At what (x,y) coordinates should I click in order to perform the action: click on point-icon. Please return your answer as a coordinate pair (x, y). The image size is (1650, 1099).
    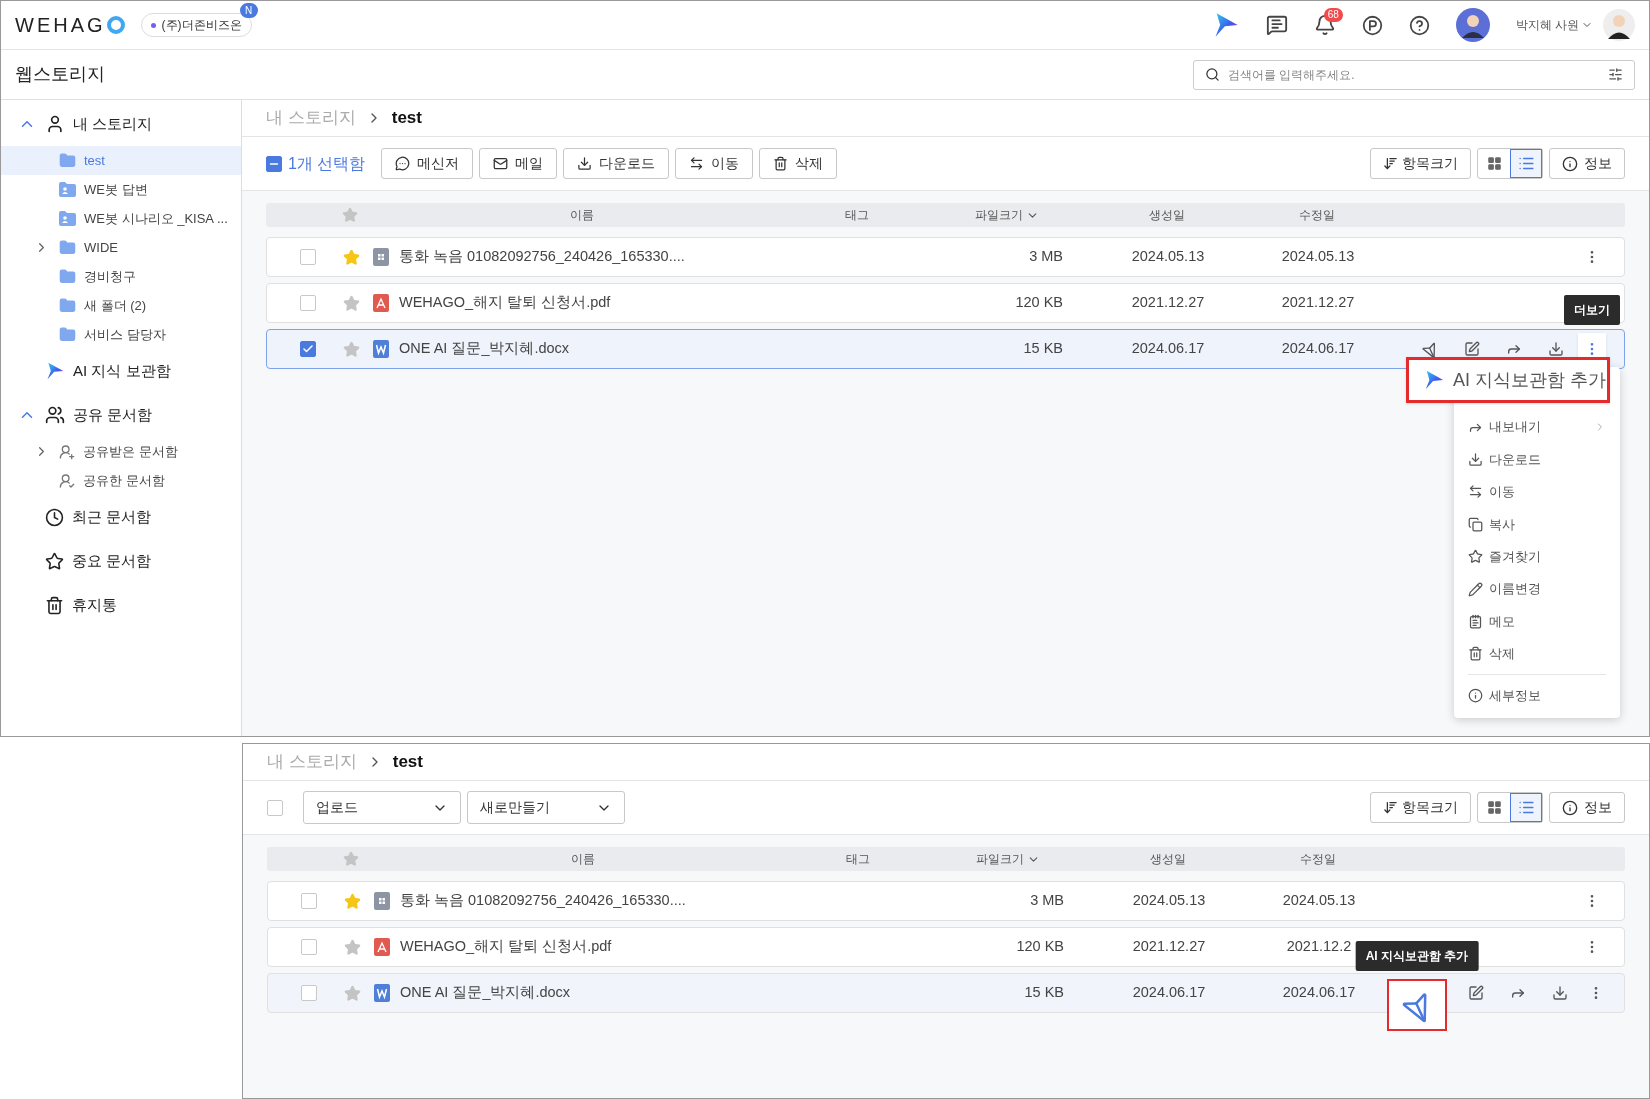
    Looking at the image, I should click on (1372, 25).